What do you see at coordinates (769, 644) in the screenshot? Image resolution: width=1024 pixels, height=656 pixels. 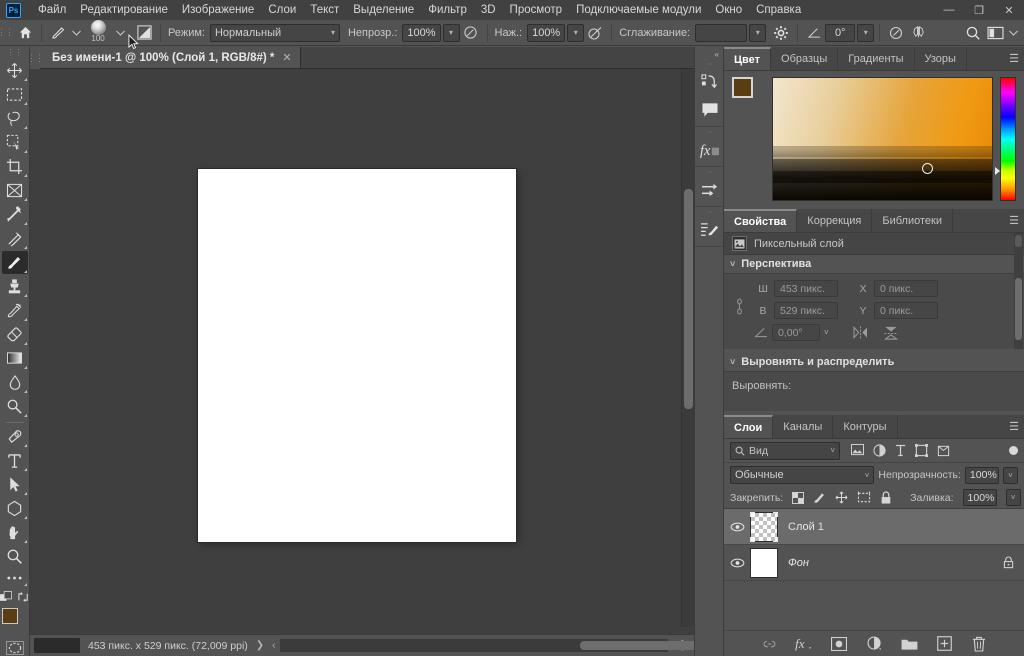 I see `link-layers-icon` at bounding box center [769, 644].